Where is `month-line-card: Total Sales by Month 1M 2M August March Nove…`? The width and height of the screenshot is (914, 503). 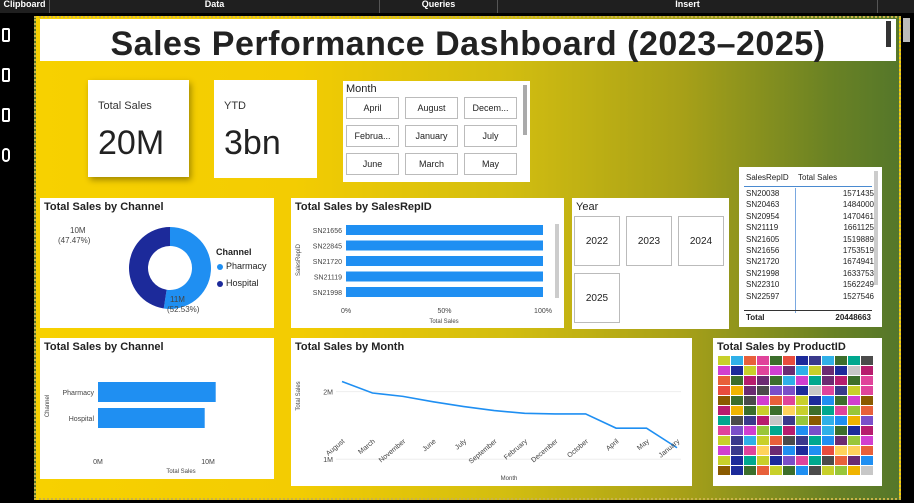
month-line-card: Total Sales by Month 1M 2M August March Nove… is located at coordinates (491, 412).